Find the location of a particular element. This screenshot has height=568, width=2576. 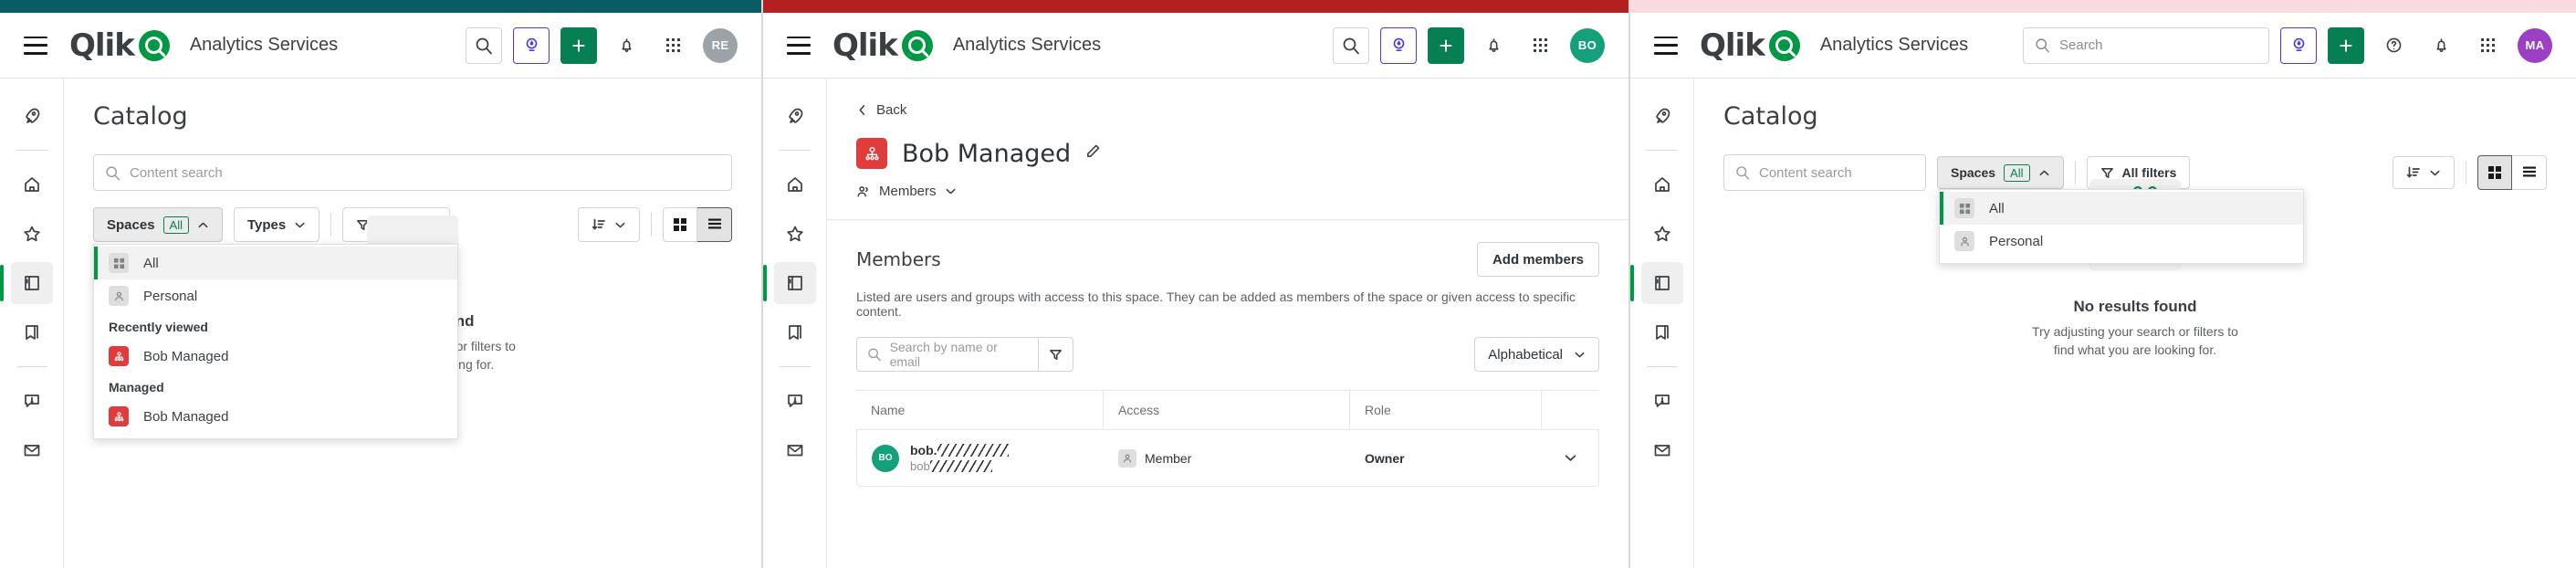

edit-space-name-icon is located at coordinates (1093, 153).